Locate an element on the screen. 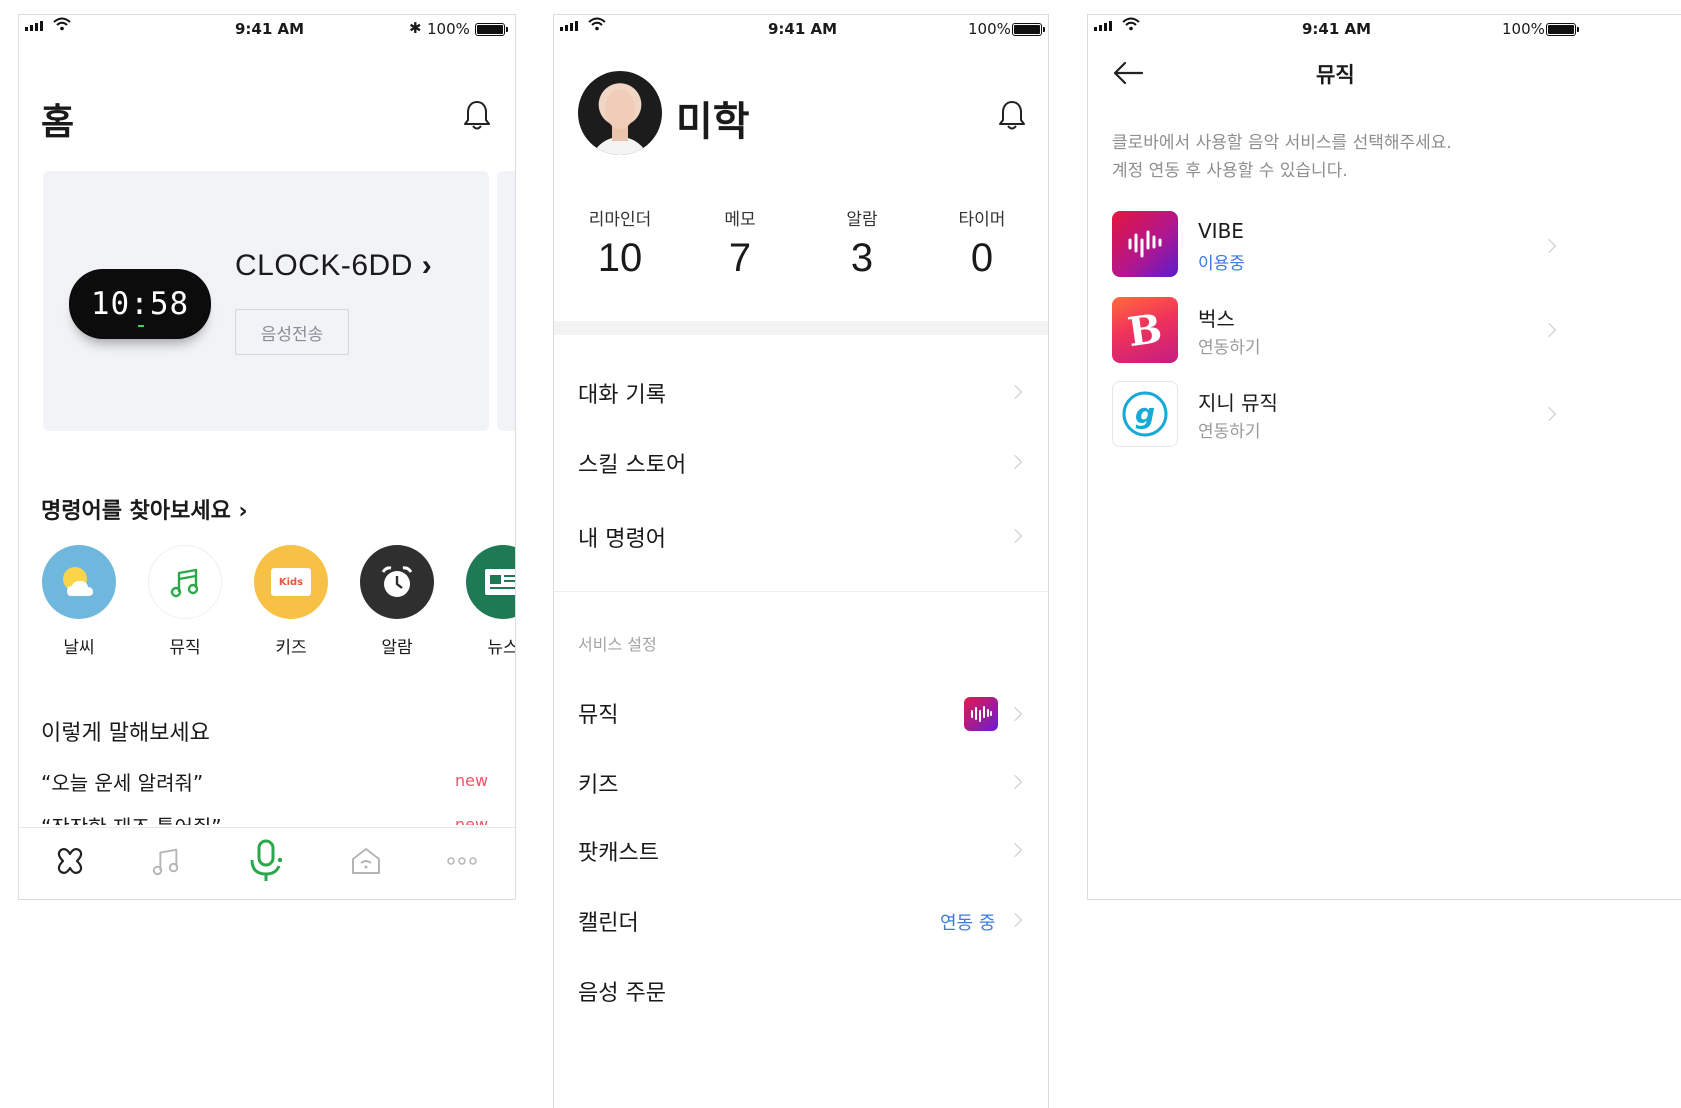 This screenshot has height=1108, width=1681. wifi-icon is located at coordinates (1131, 26).